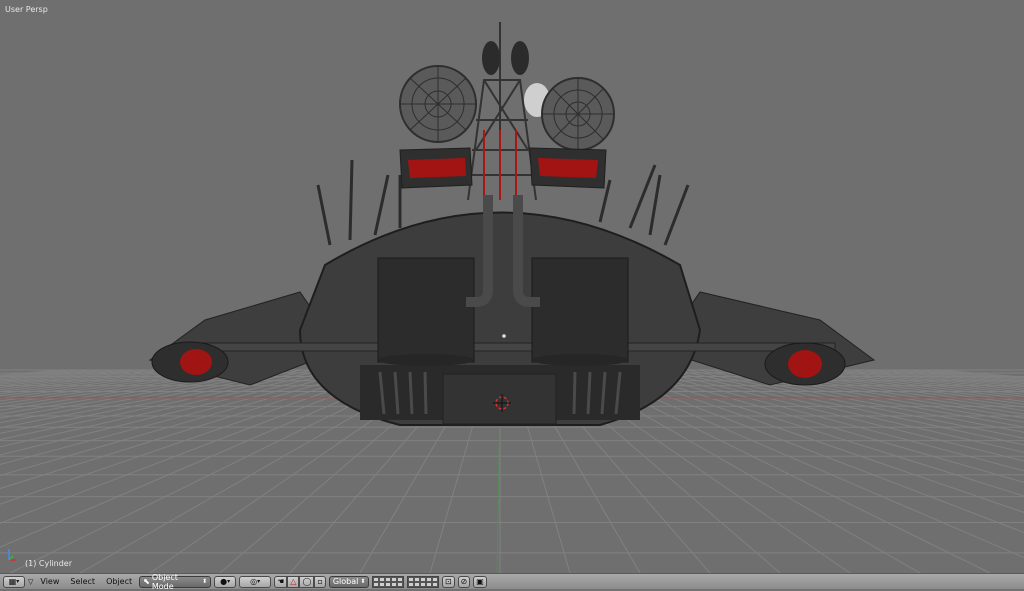 The image size is (1024, 591). What do you see at coordinates (49, 581) in the screenshot?
I see `menu-view: View` at bounding box center [49, 581].